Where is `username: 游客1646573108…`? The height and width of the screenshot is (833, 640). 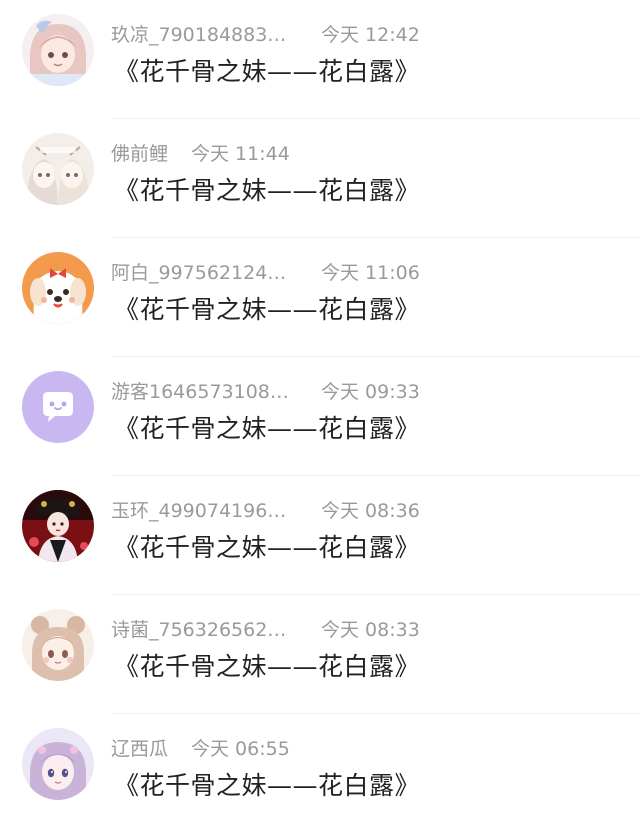 username: 游客1646573108… is located at coordinates (200, 392).